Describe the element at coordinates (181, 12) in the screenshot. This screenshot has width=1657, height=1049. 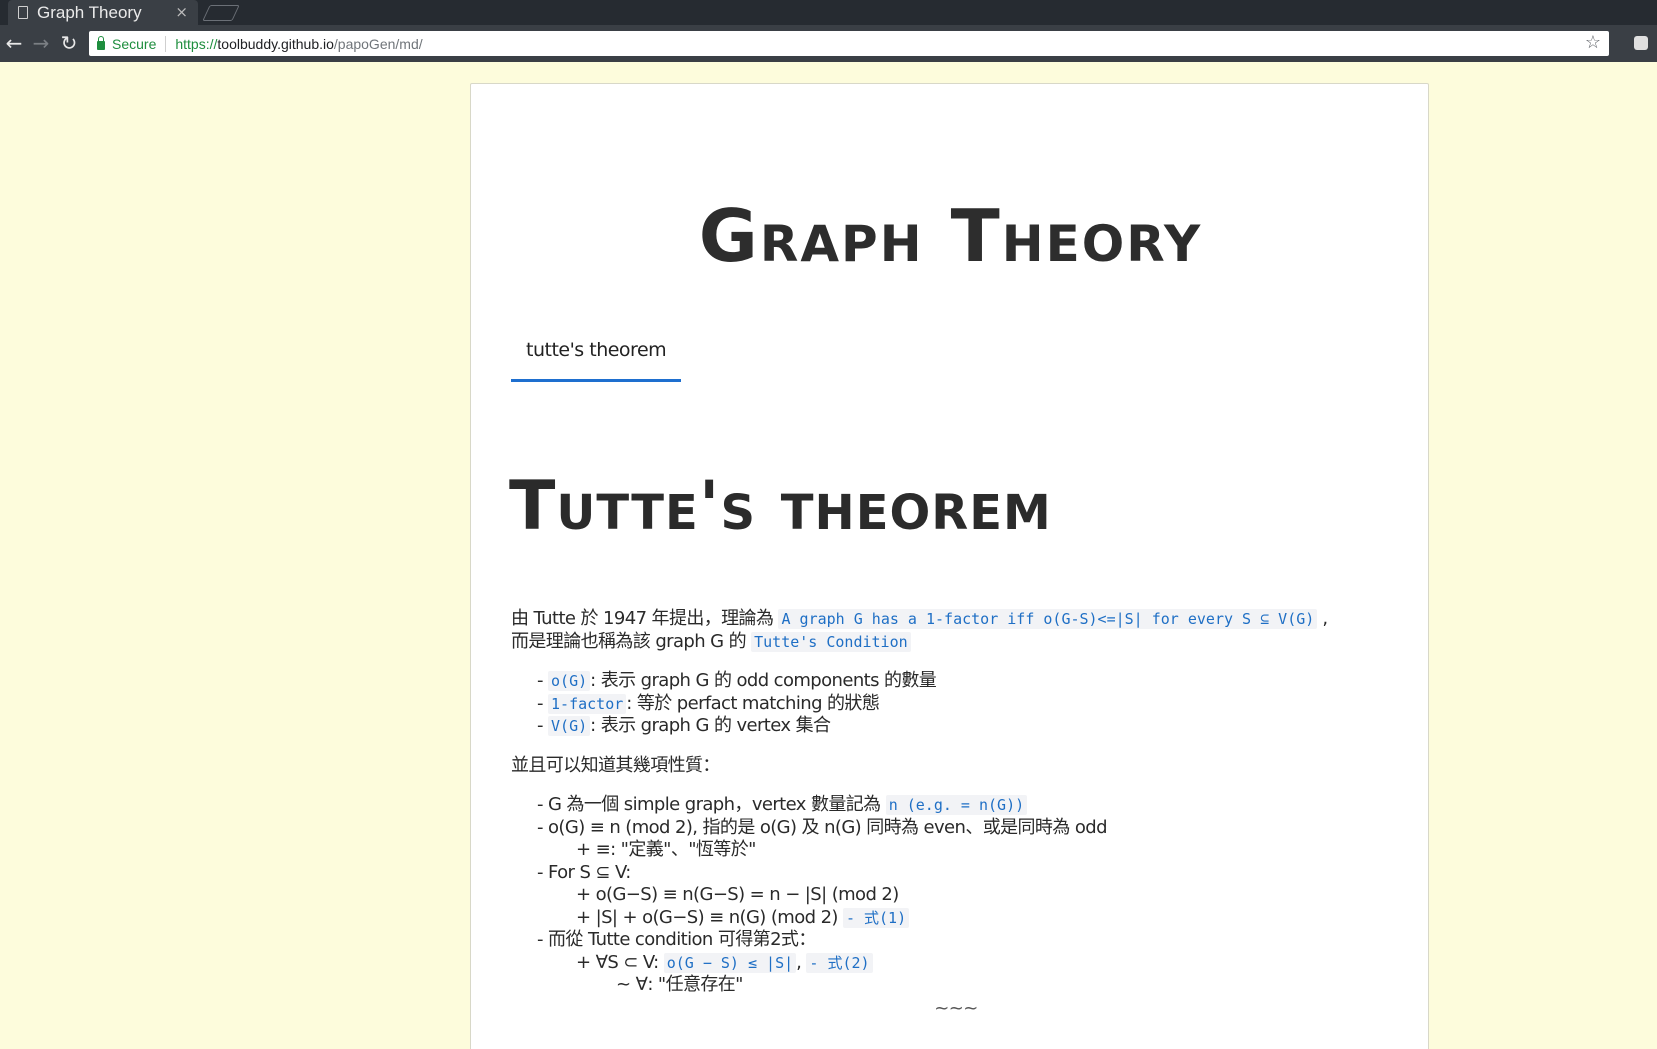
I see `close-tab-icon: ×` at that location.